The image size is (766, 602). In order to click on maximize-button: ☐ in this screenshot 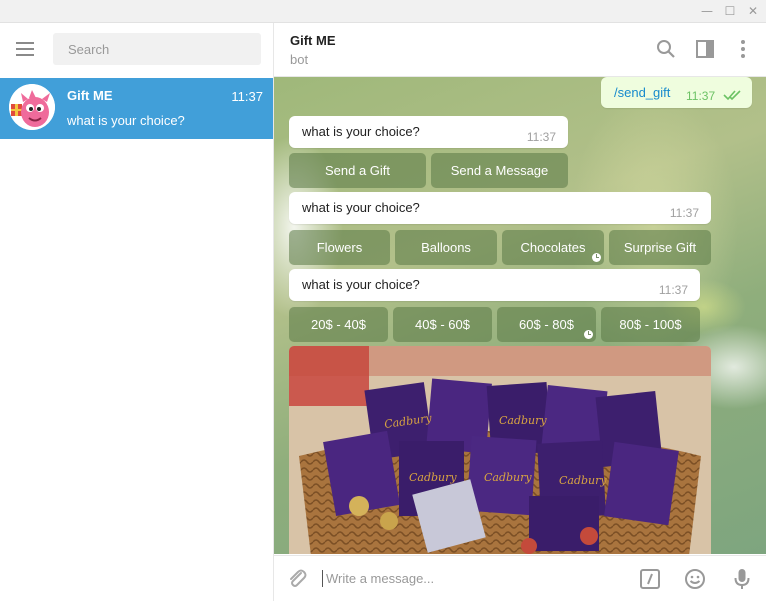, I will do `click(730, 11)`.